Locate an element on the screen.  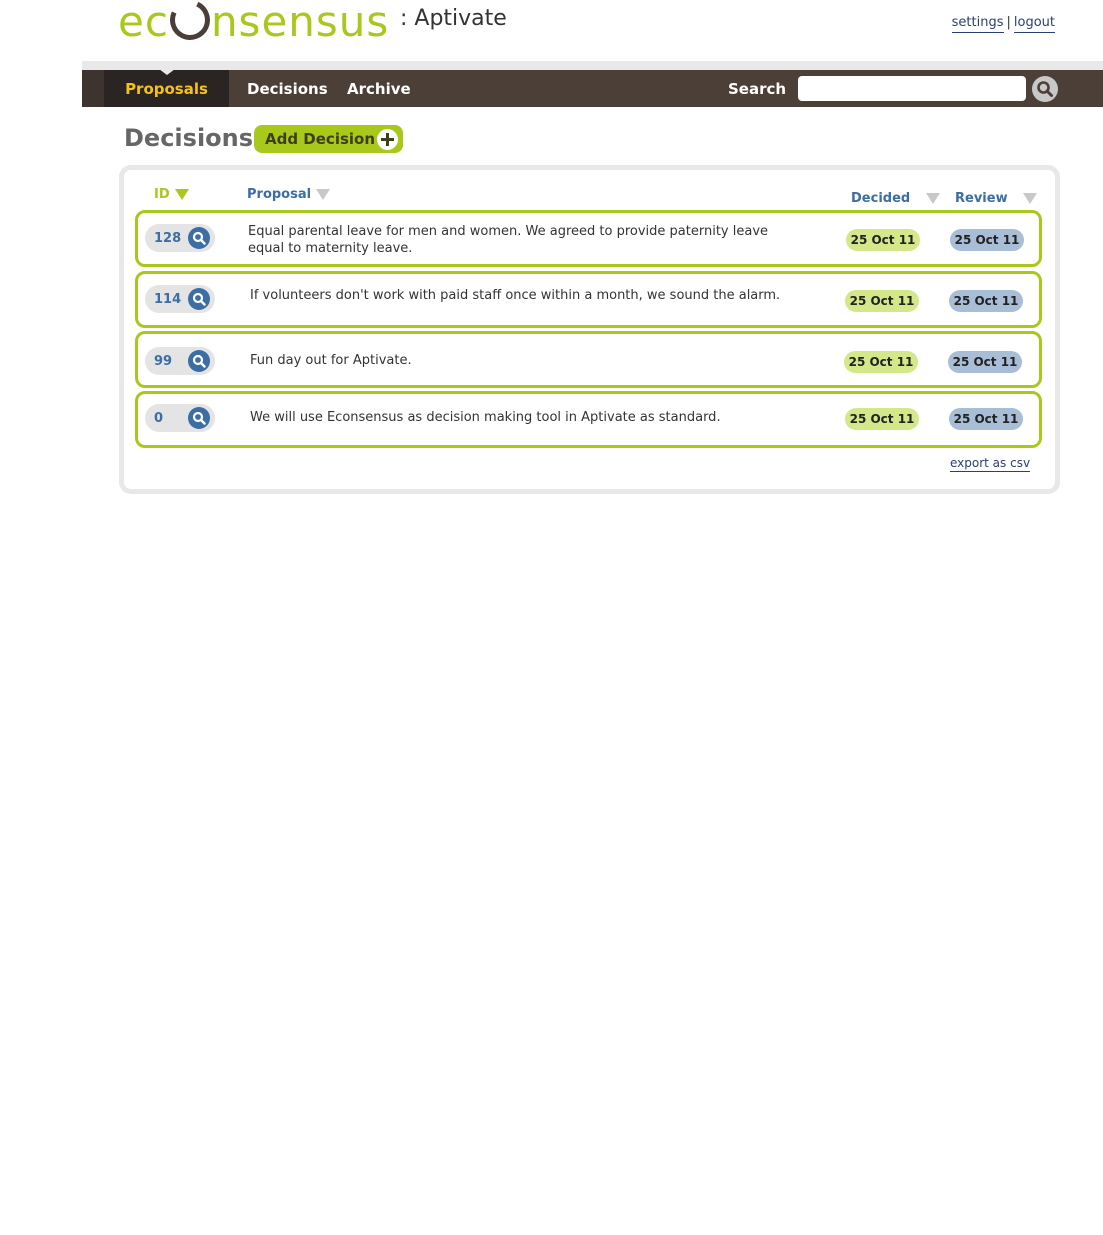
active-tab-notch is located at coordinates (166, 72).